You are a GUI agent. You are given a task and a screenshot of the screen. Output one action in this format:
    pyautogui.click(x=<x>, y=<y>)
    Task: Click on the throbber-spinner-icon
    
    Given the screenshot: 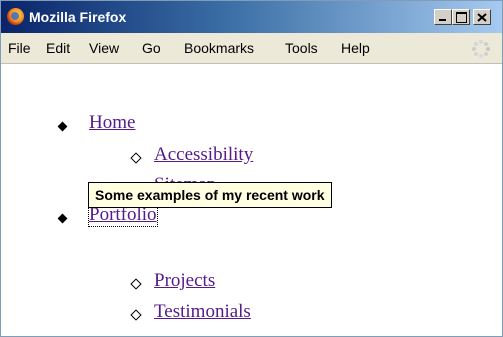 What is the action you would take?
    pyautogui.click(x=481, y=49)
    